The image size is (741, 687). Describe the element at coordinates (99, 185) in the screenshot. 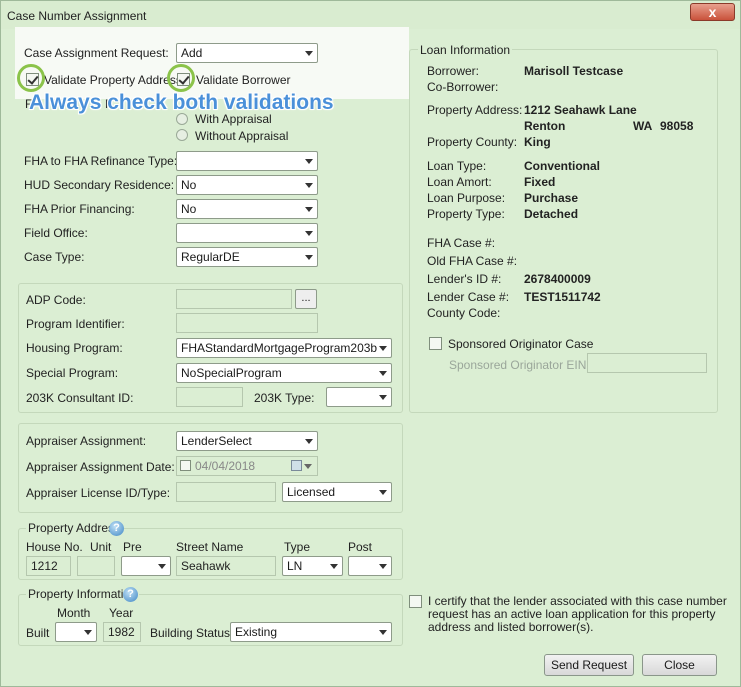

I see `hud-secondary-label: HUD Secondary Residence:` at that location.